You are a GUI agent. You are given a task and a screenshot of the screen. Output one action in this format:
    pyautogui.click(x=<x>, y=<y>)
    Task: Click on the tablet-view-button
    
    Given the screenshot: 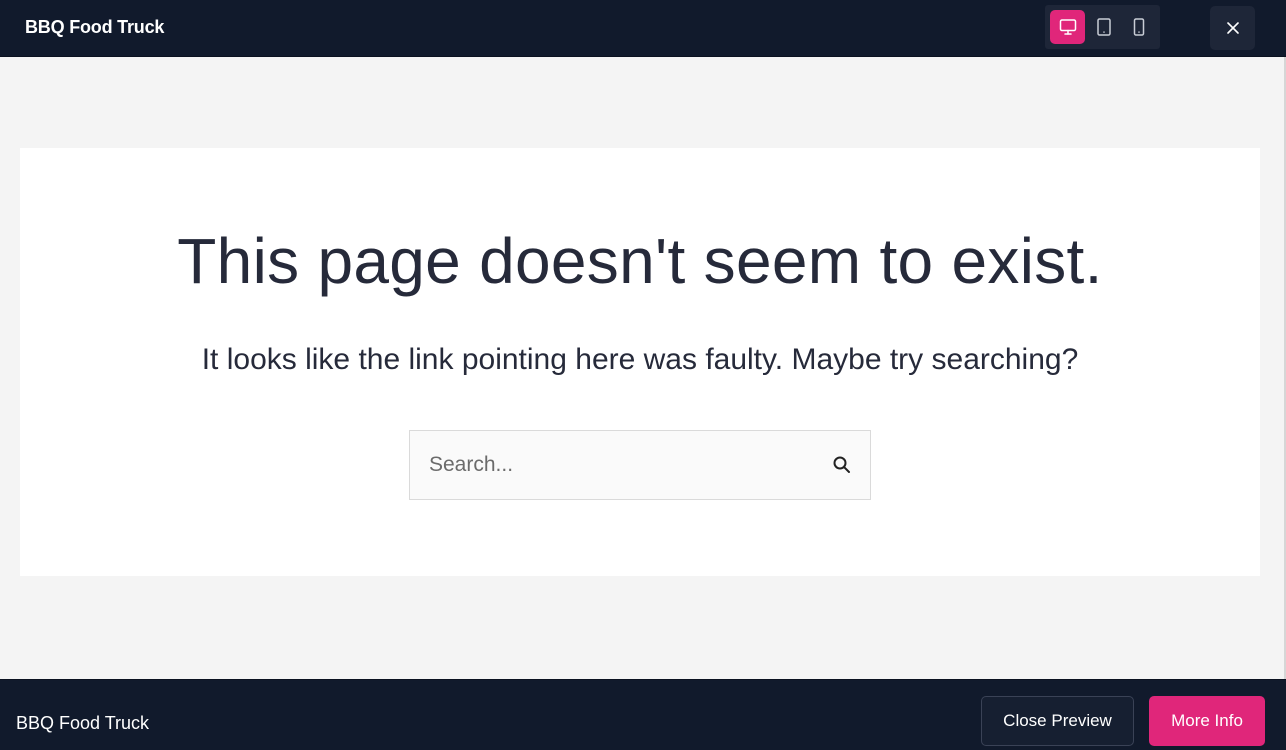 What is the action you would take?
    pyautogui.click(x=1103, y=27)
    